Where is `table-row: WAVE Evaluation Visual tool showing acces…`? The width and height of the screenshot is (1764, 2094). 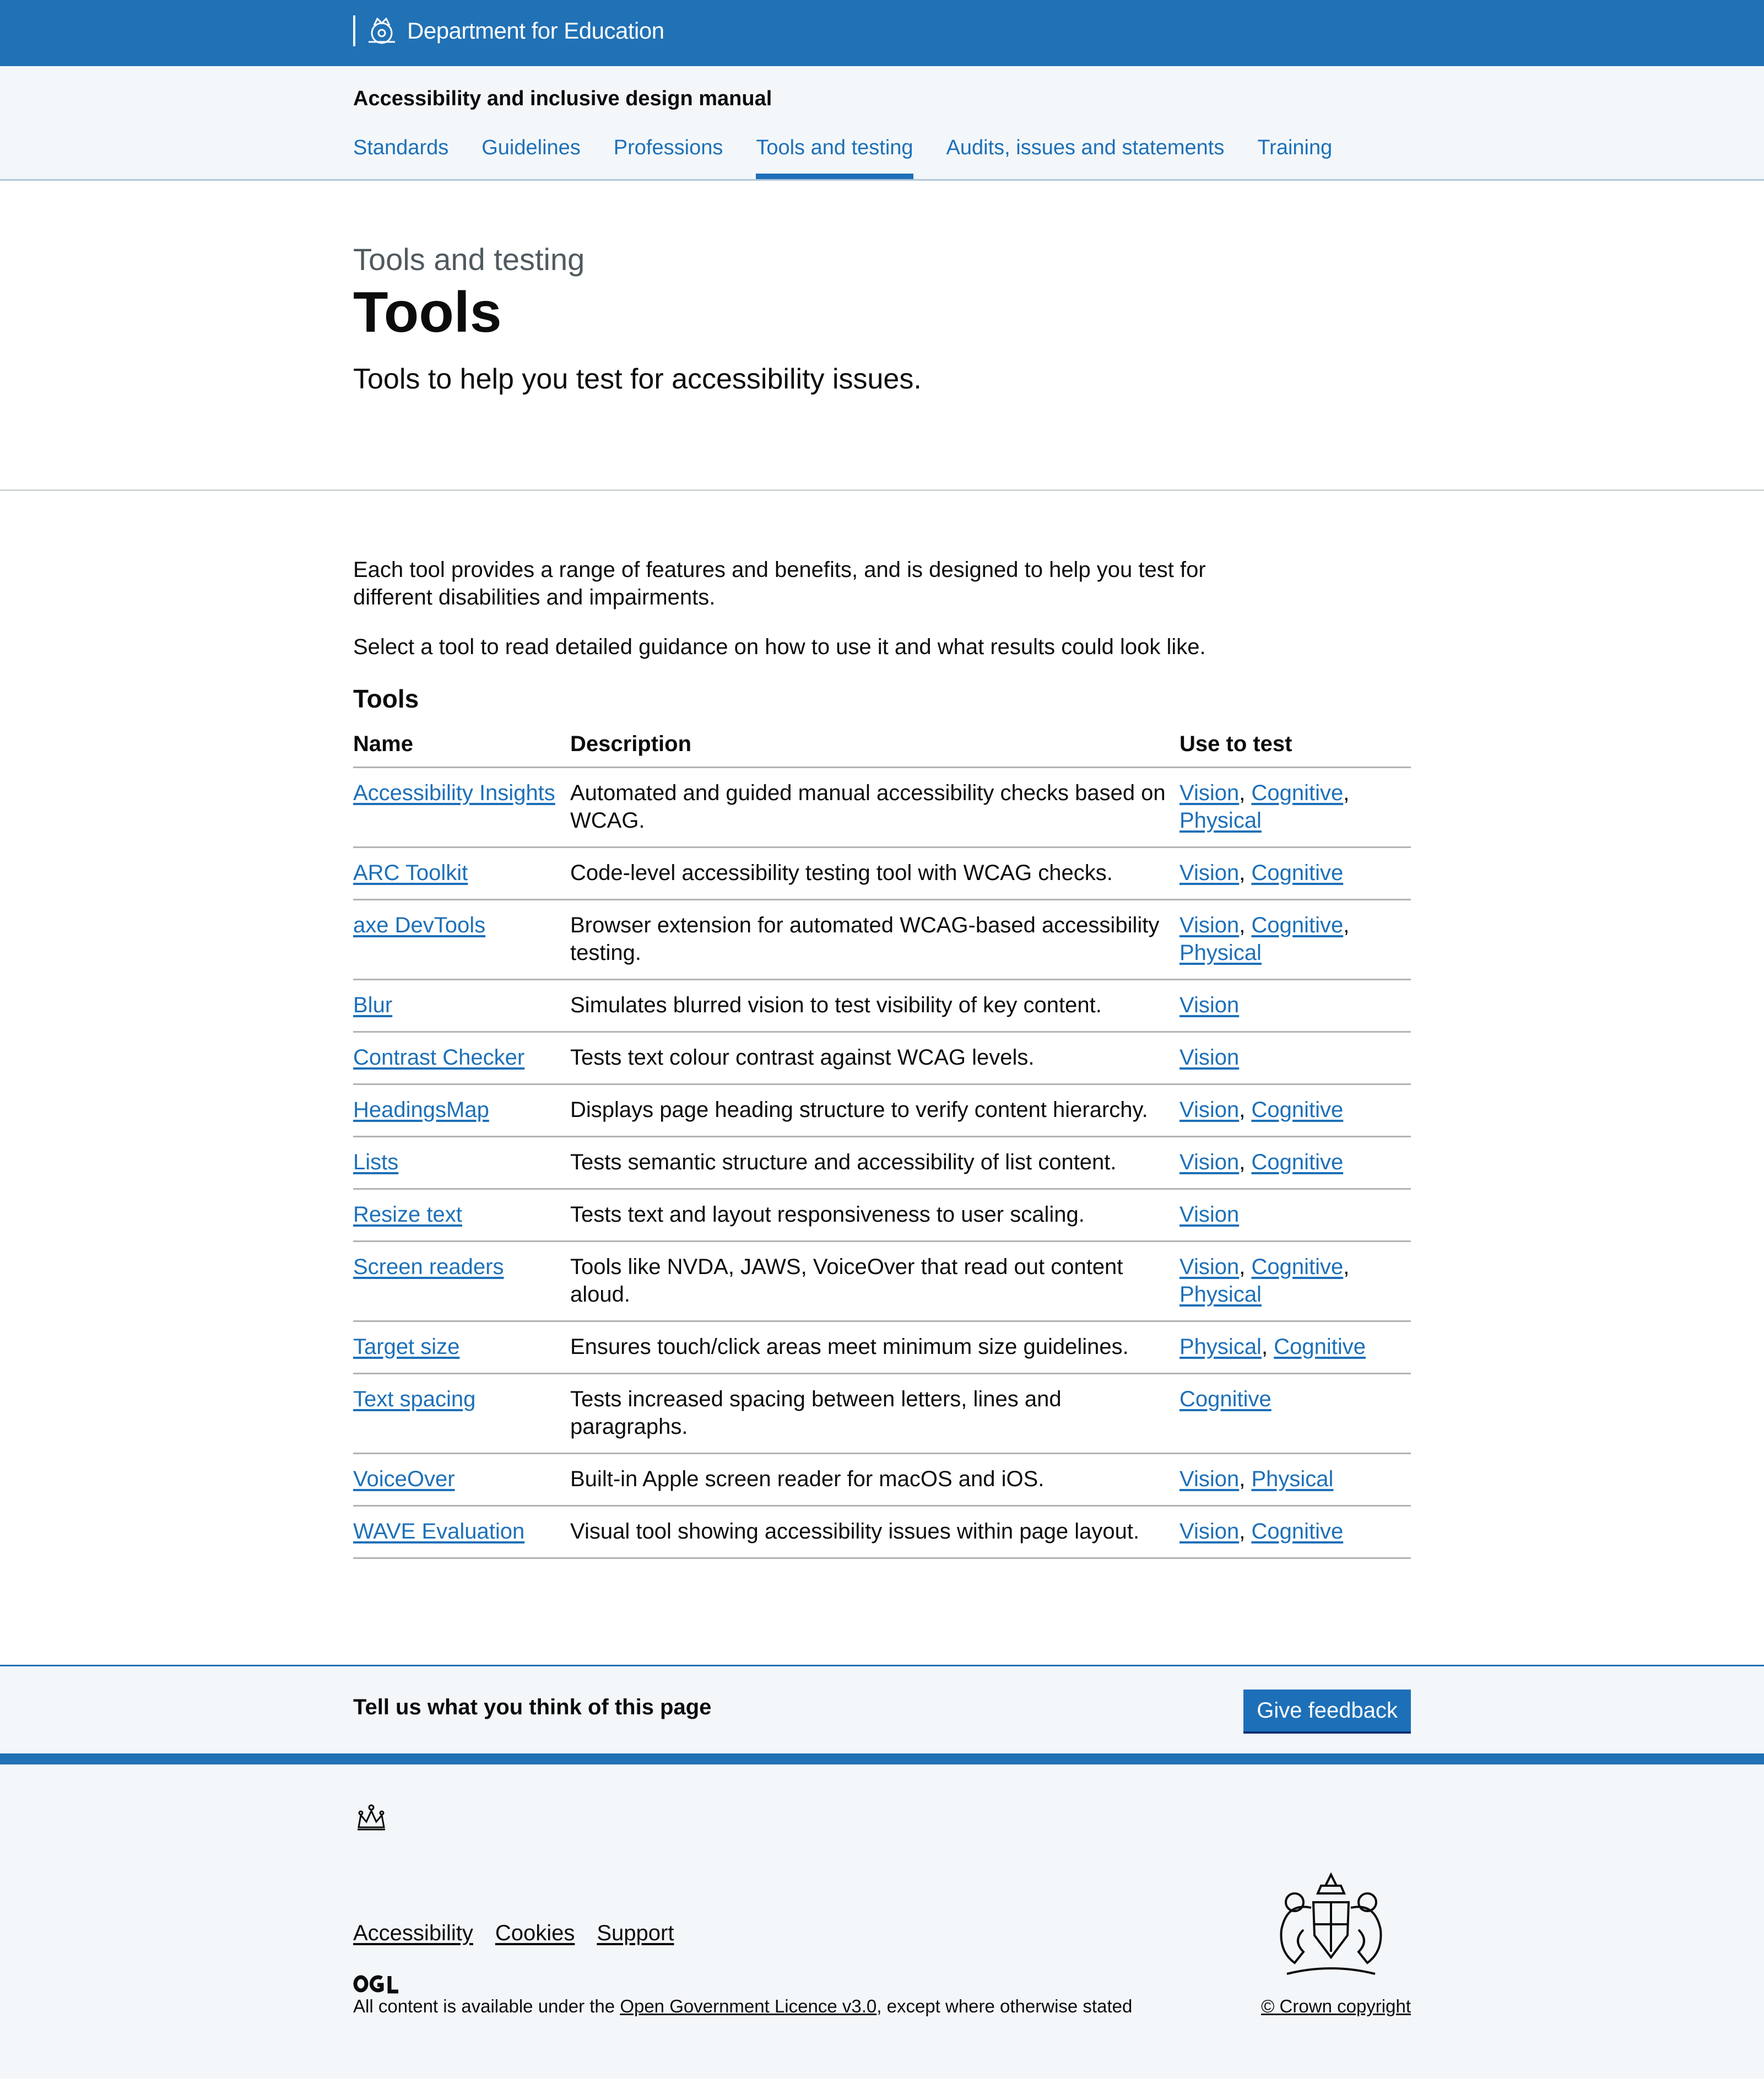
table-row: WAVE Evaluation Visual tool showing acces… is located at coordinates (882, 1532).